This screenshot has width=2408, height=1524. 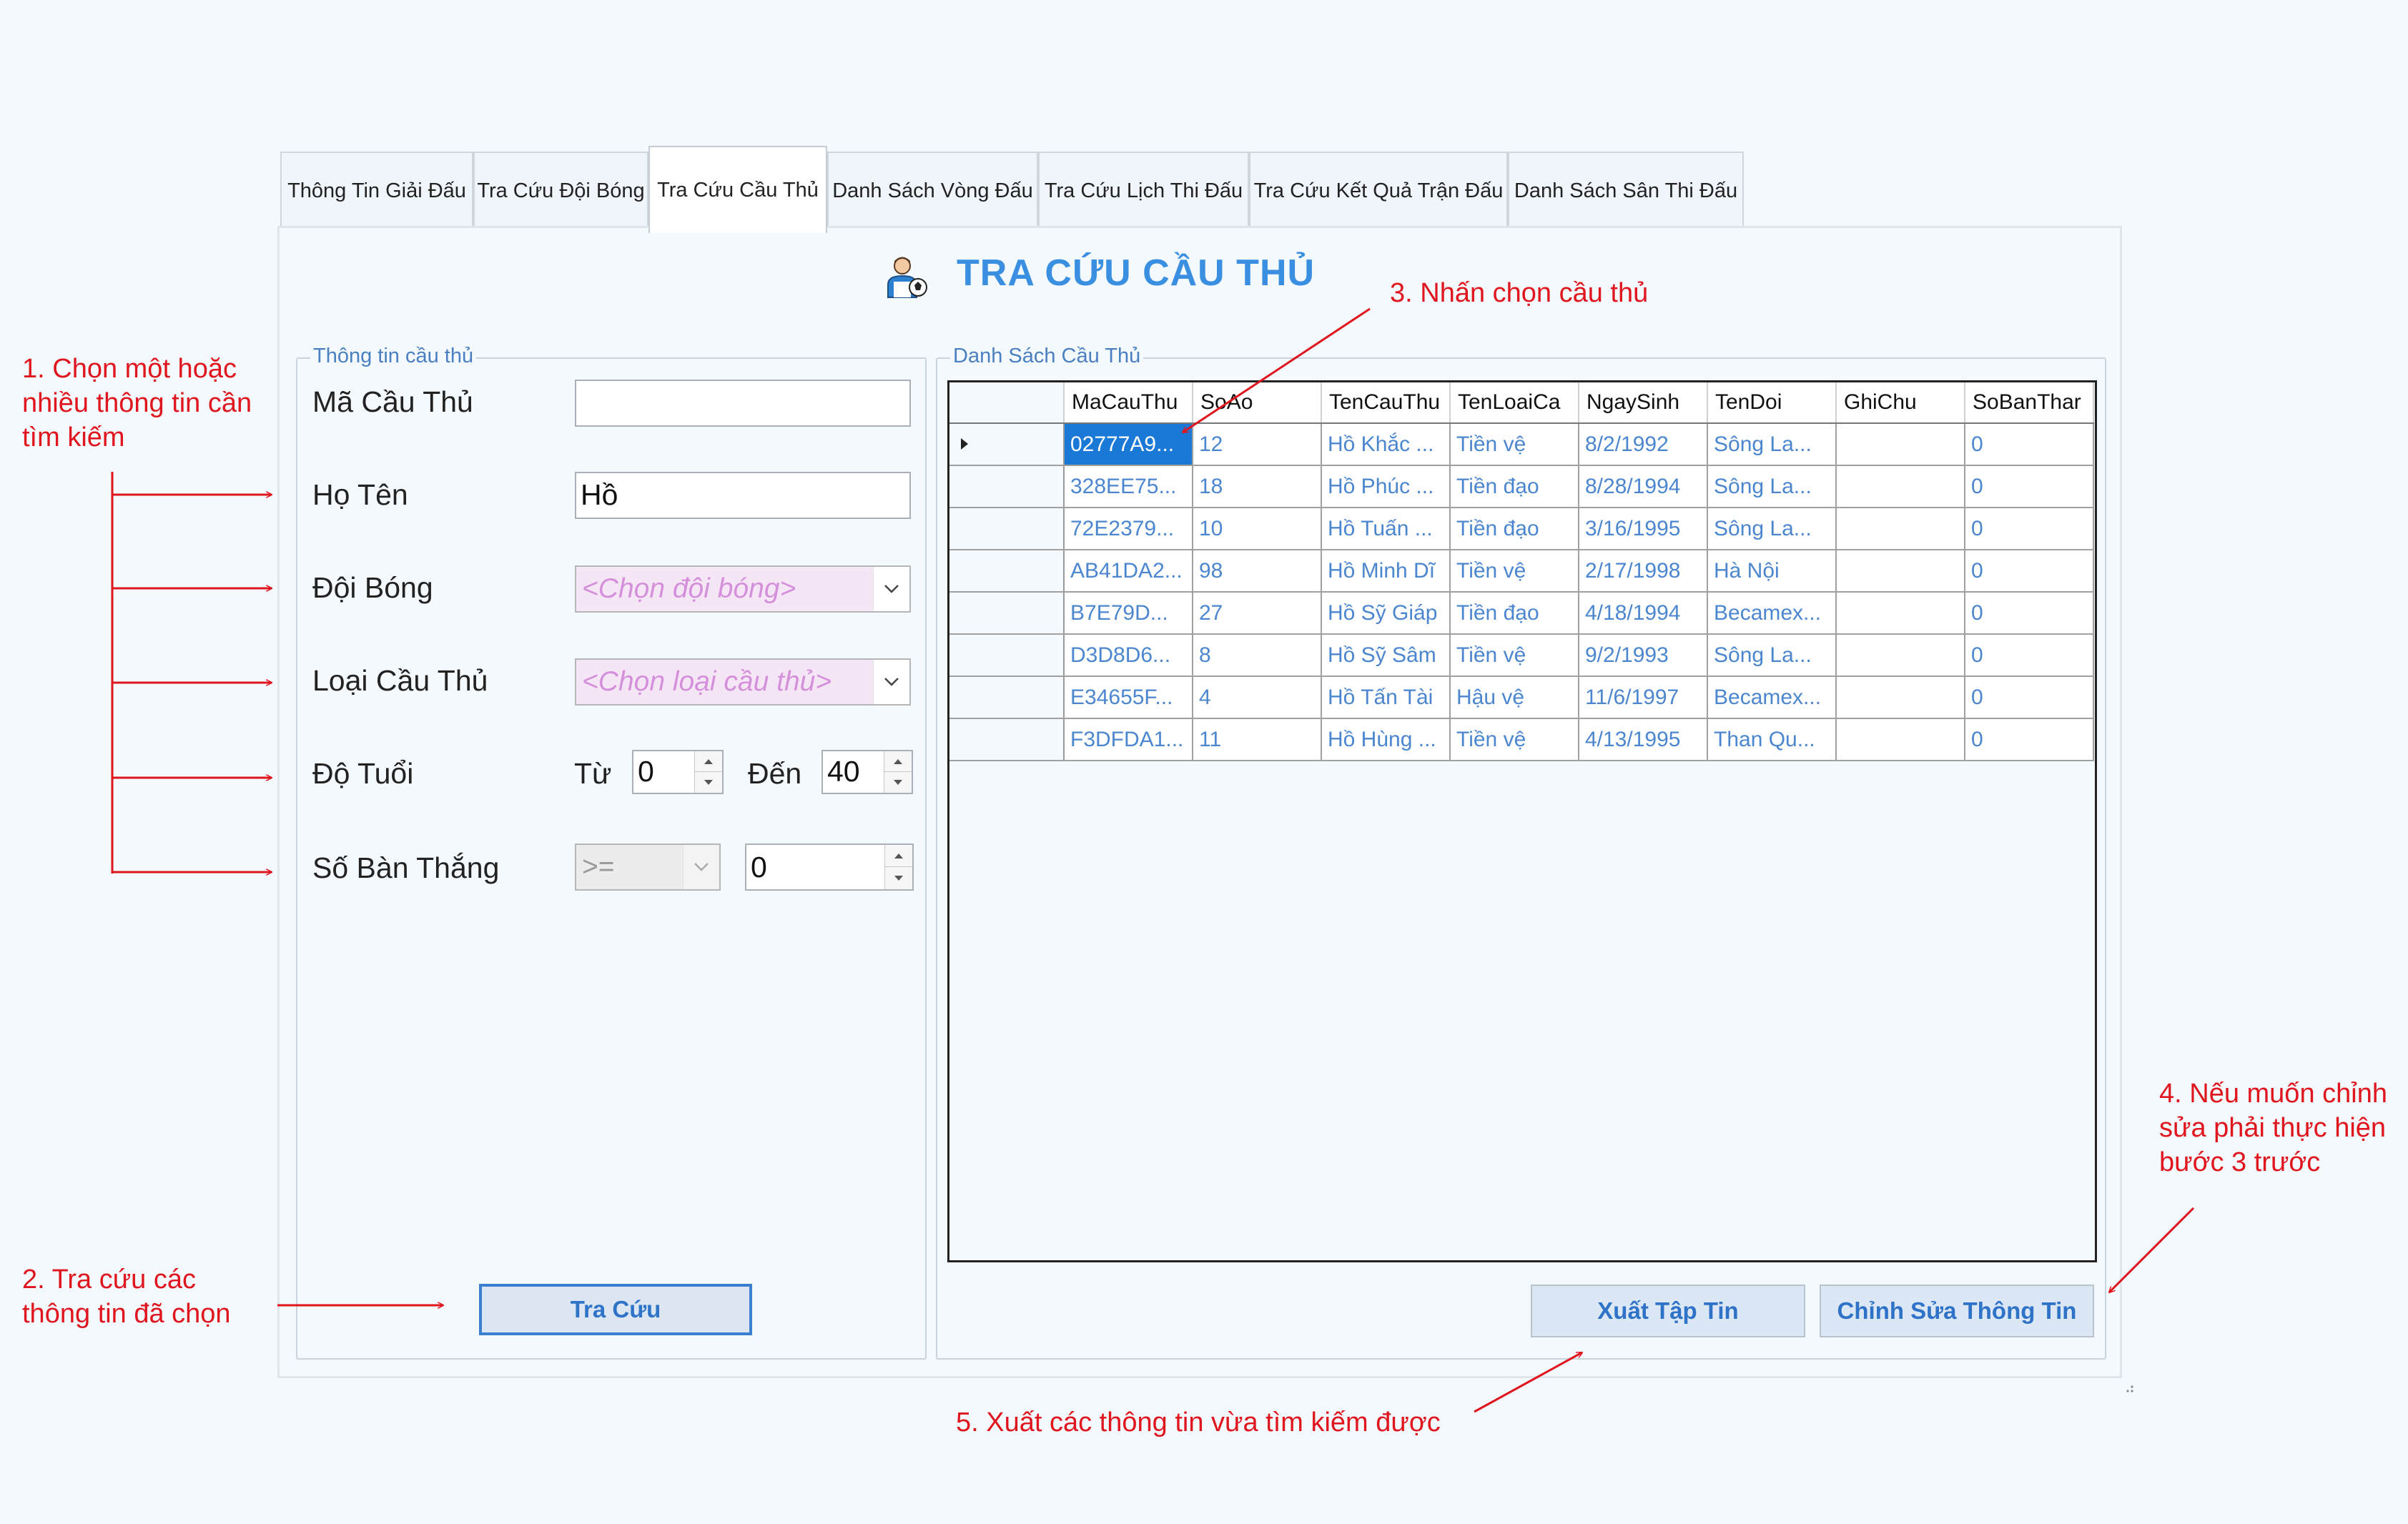 What do you see at coordinates (2152, 1249) in the screenshot?
I see `arrow-chinh-sua` at bounding box center [2152, 1249].